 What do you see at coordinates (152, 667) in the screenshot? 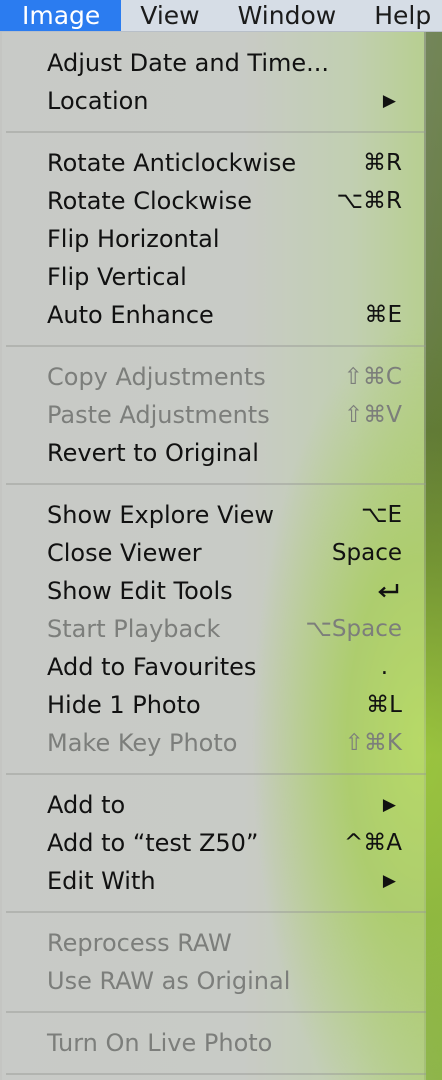
I see `menu-item-label: Add to Favourites` at bounding box center [152, 667].